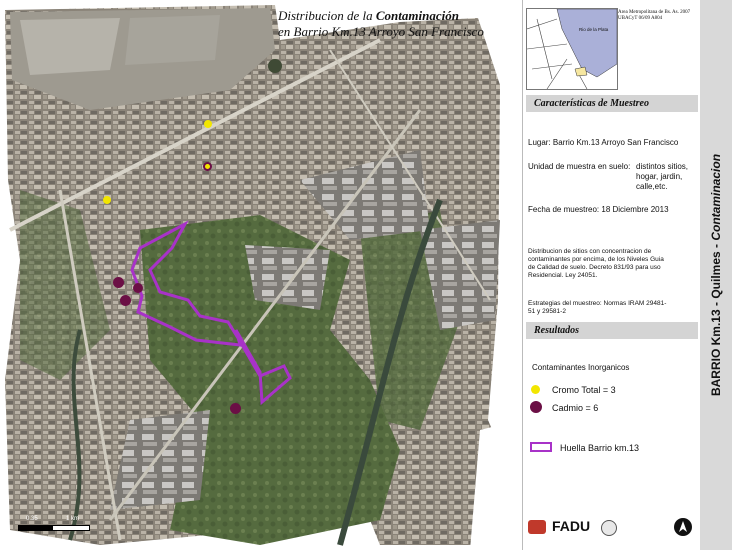  I want to click on scale-label-right: 1 km, so click(73, 519).